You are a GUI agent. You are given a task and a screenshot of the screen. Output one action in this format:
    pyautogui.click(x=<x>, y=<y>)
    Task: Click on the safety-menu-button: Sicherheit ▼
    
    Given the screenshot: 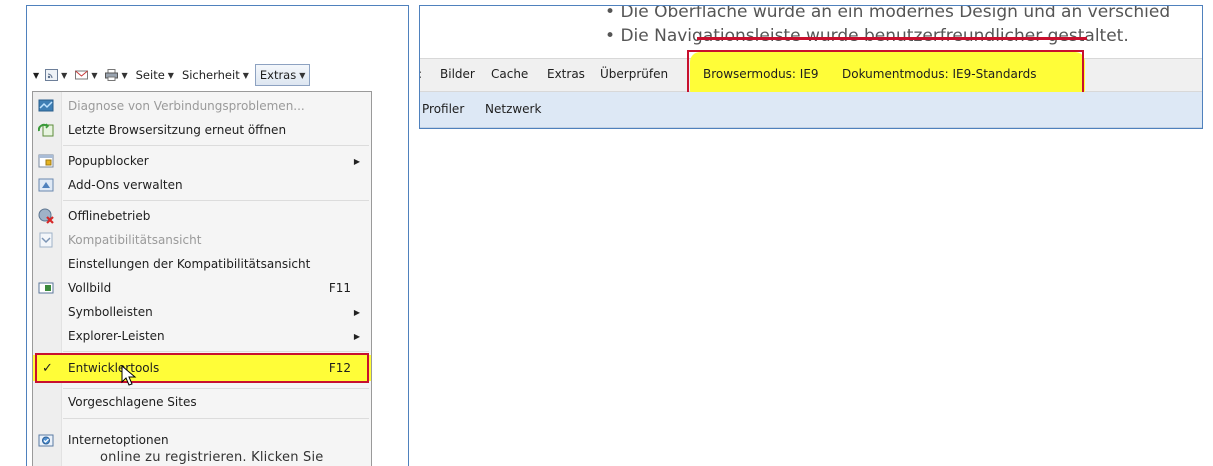 What is the action you would take?
    pyautogui.click(x=215, y=75)
    